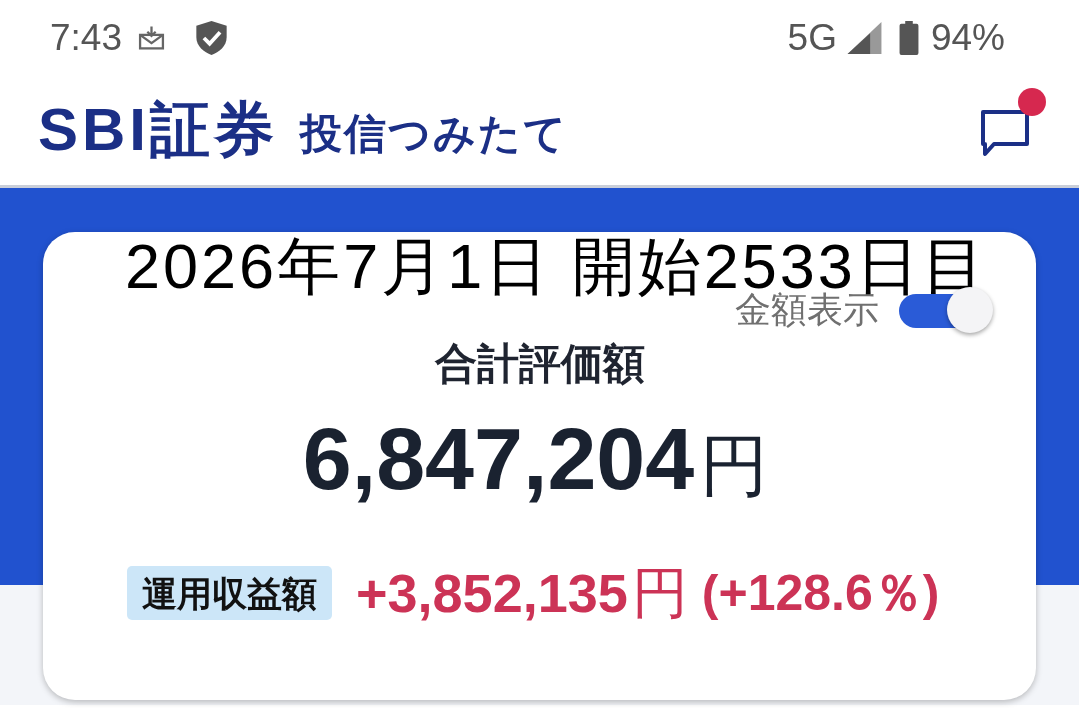 The width and height of the screenshot is (1079, 708). I want to click on app-title: 投信つみたて, so click(434, 134).